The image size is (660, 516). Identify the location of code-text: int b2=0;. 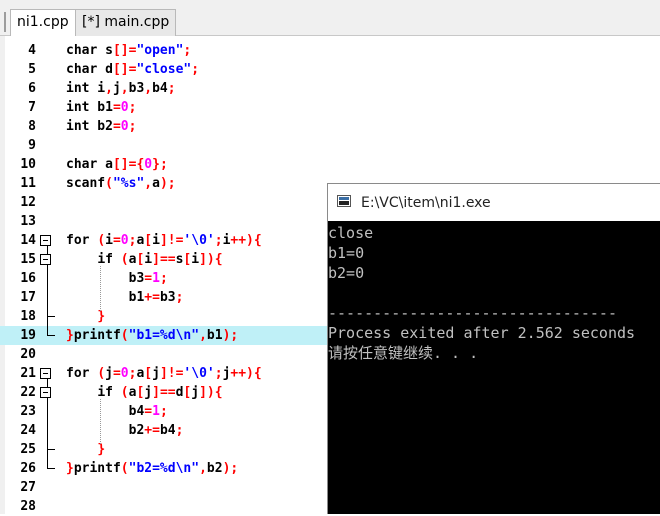
(101, 126).